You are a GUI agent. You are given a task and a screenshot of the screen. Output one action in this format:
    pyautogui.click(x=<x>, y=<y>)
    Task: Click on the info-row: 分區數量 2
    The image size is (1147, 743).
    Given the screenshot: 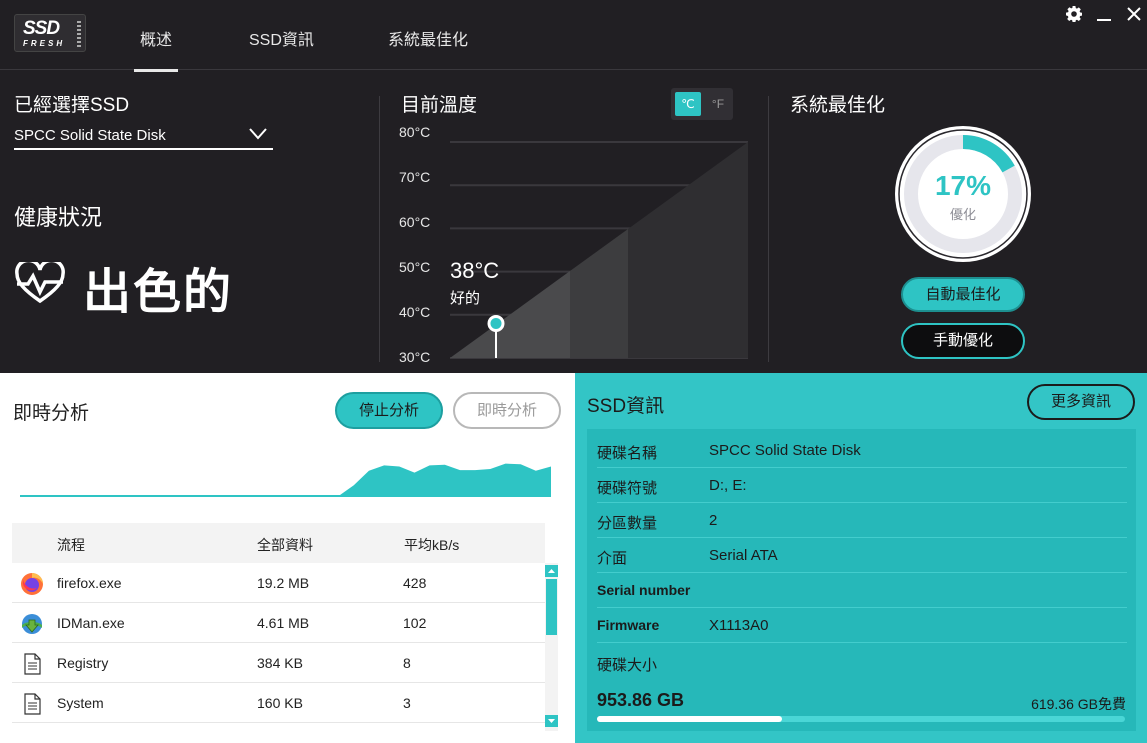 What is the action you would take?
    pyautogui.click(x=862, y=520)
    